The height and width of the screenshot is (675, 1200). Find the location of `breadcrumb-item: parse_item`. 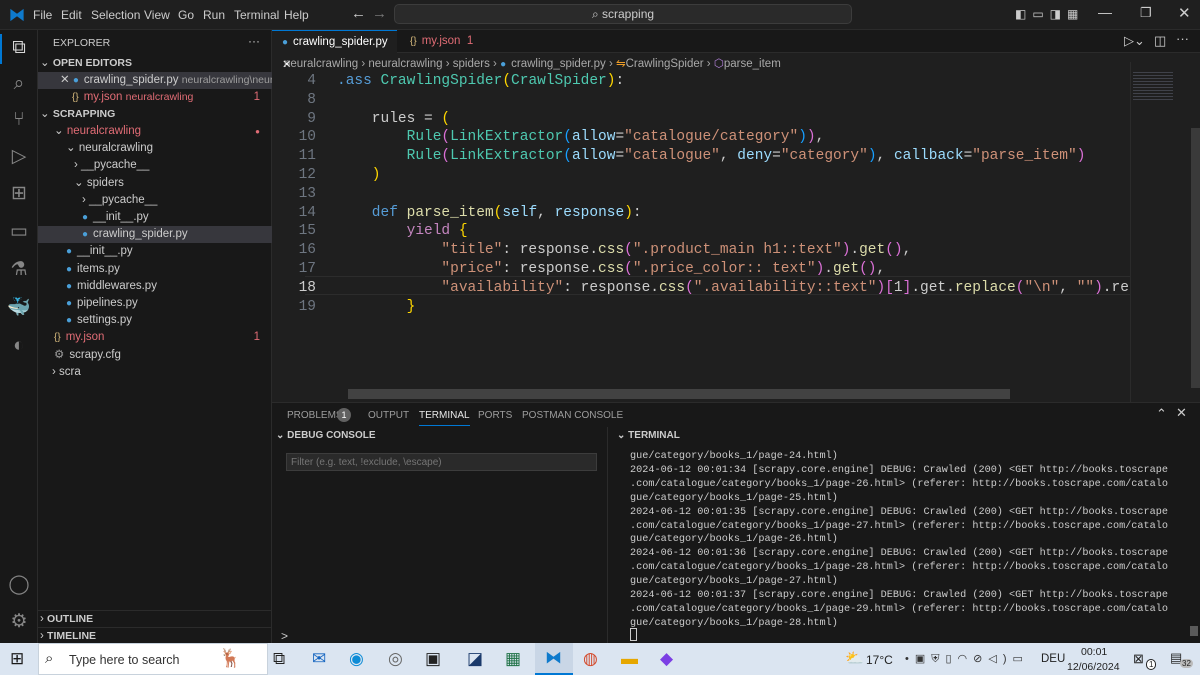

breadcrumb-item: parse_item is located at coordinates (752, 64).